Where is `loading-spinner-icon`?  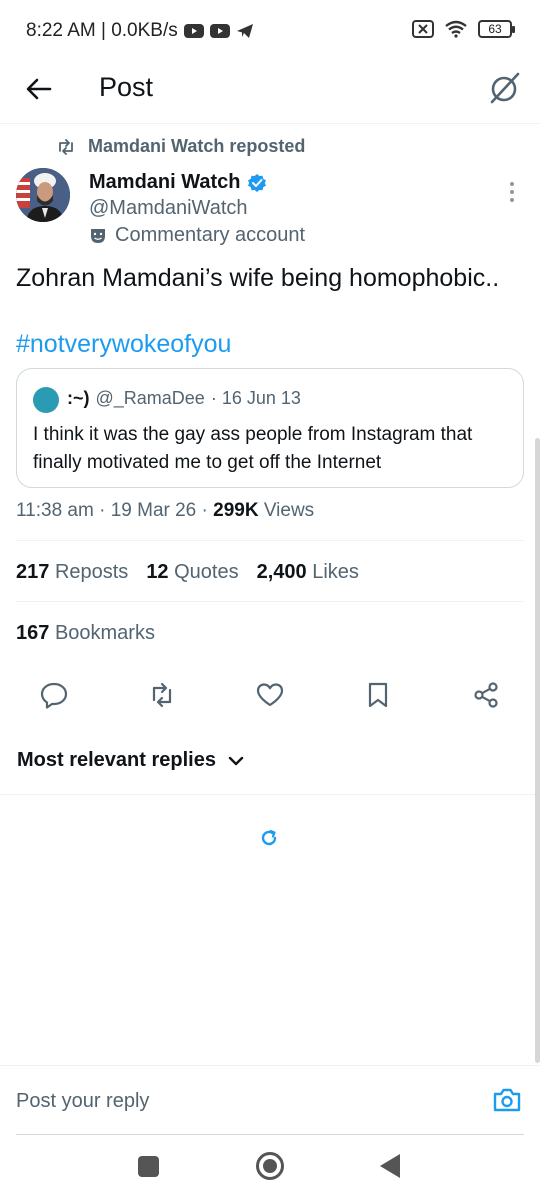
loading-spinner-icon is located at coordinates (269, 837).